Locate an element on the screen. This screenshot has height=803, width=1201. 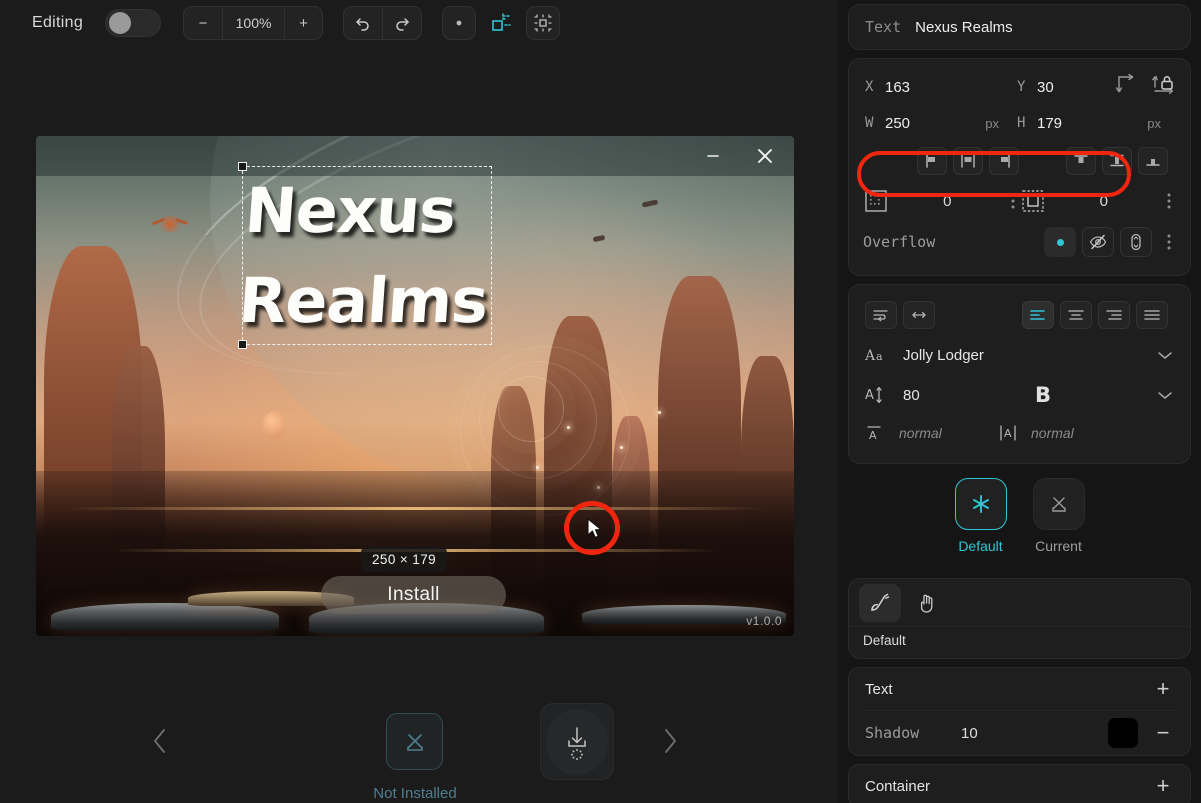
w-value: 250 is located at coordinates (897, 123).